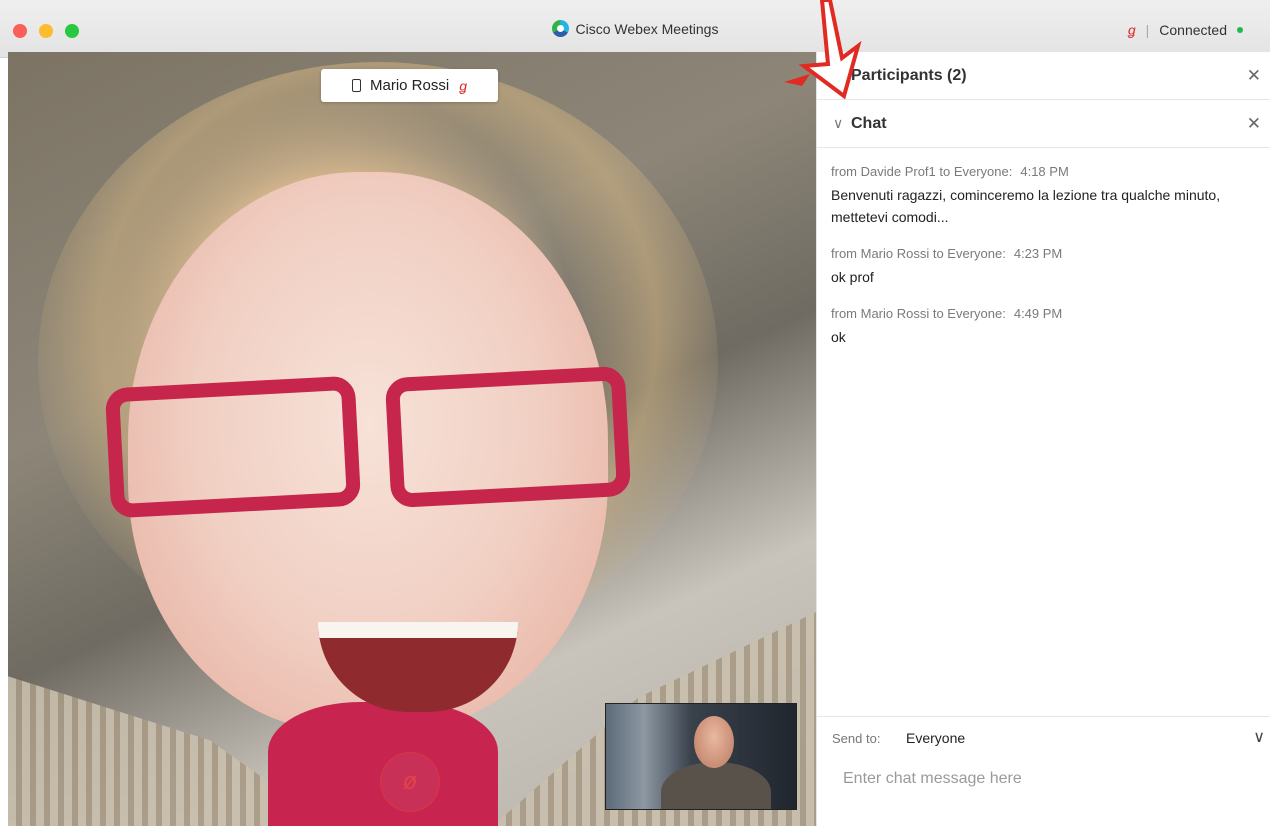 The height and width of the screenshot is (826, 1270). I want to click on chat-message-text: ok, so click(838, 337).